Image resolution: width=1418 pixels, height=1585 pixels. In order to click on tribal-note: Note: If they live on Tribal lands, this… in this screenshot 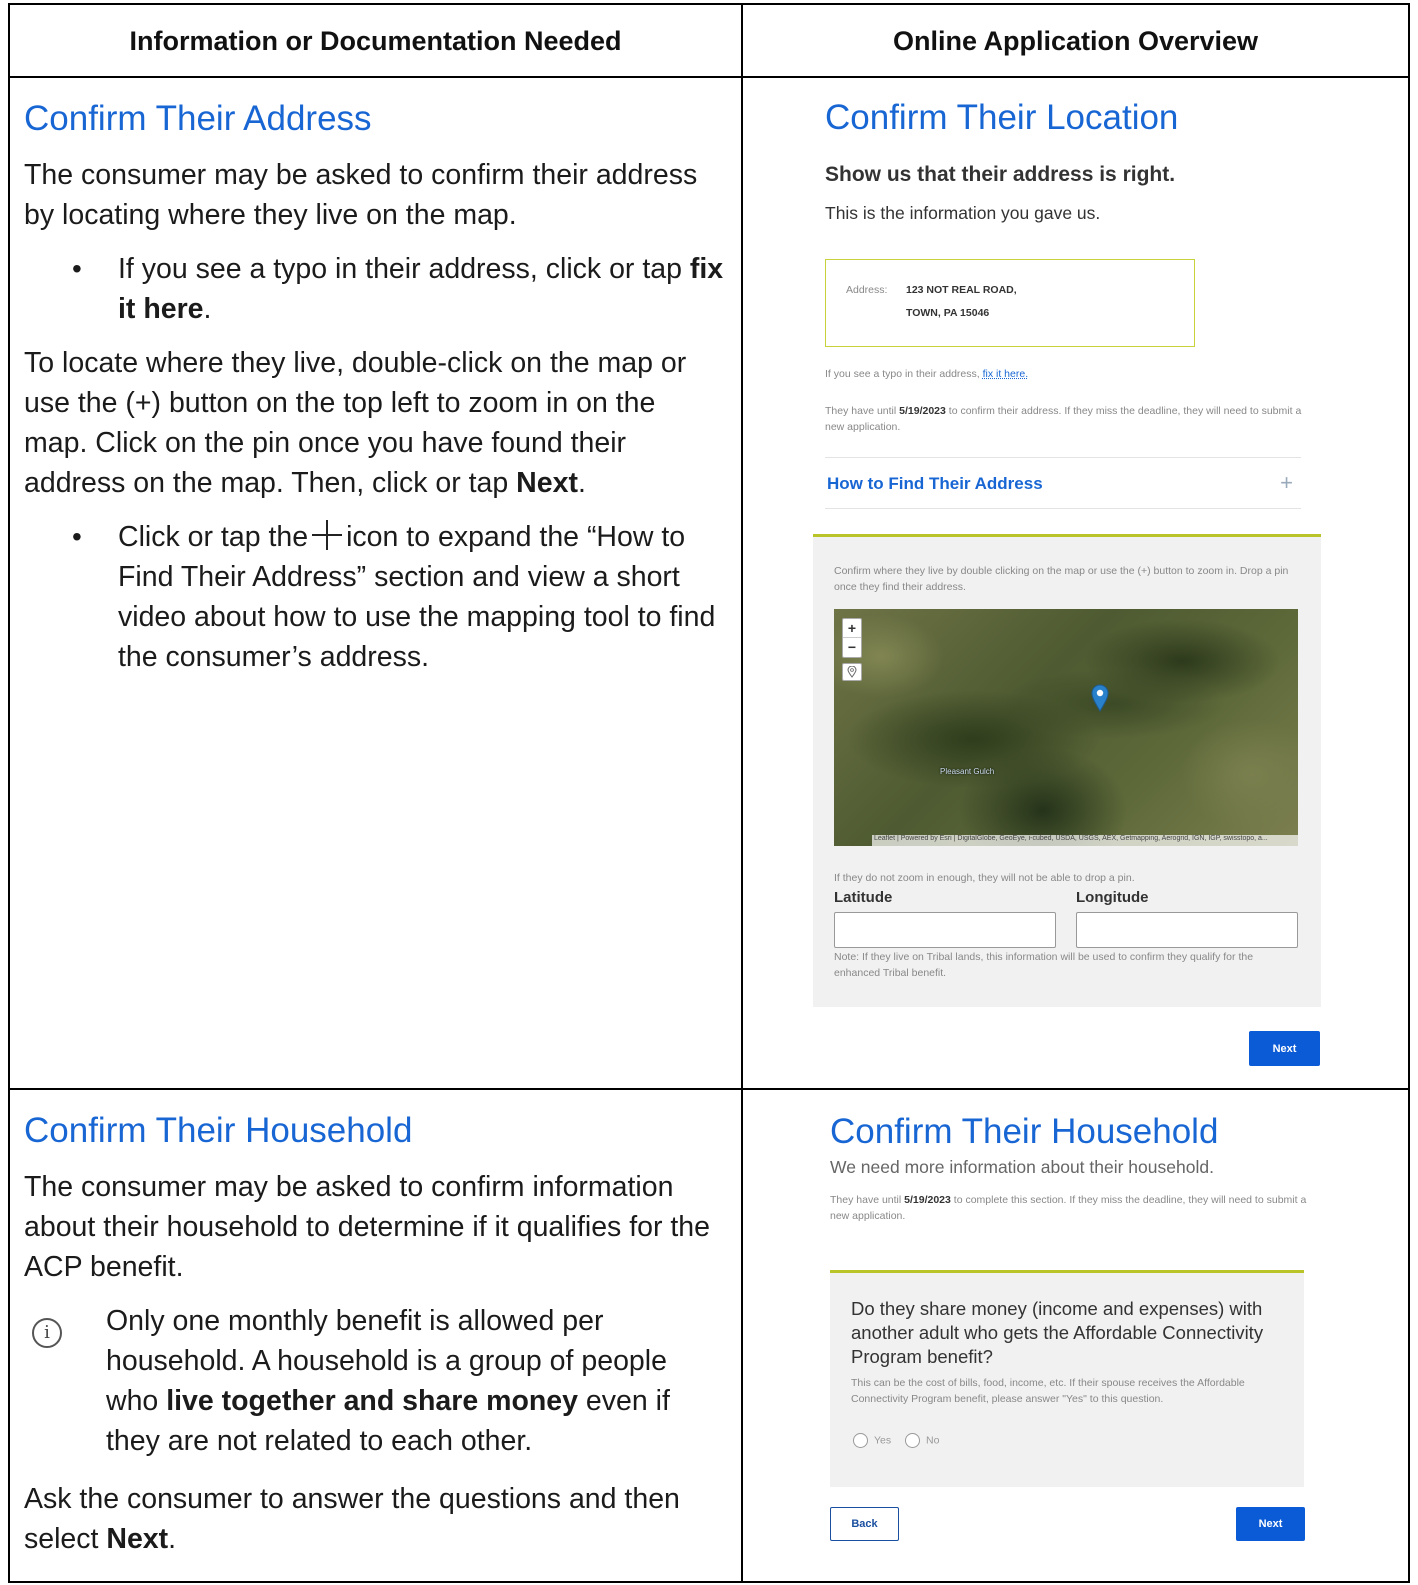, I will do `click(1044, 965)`.